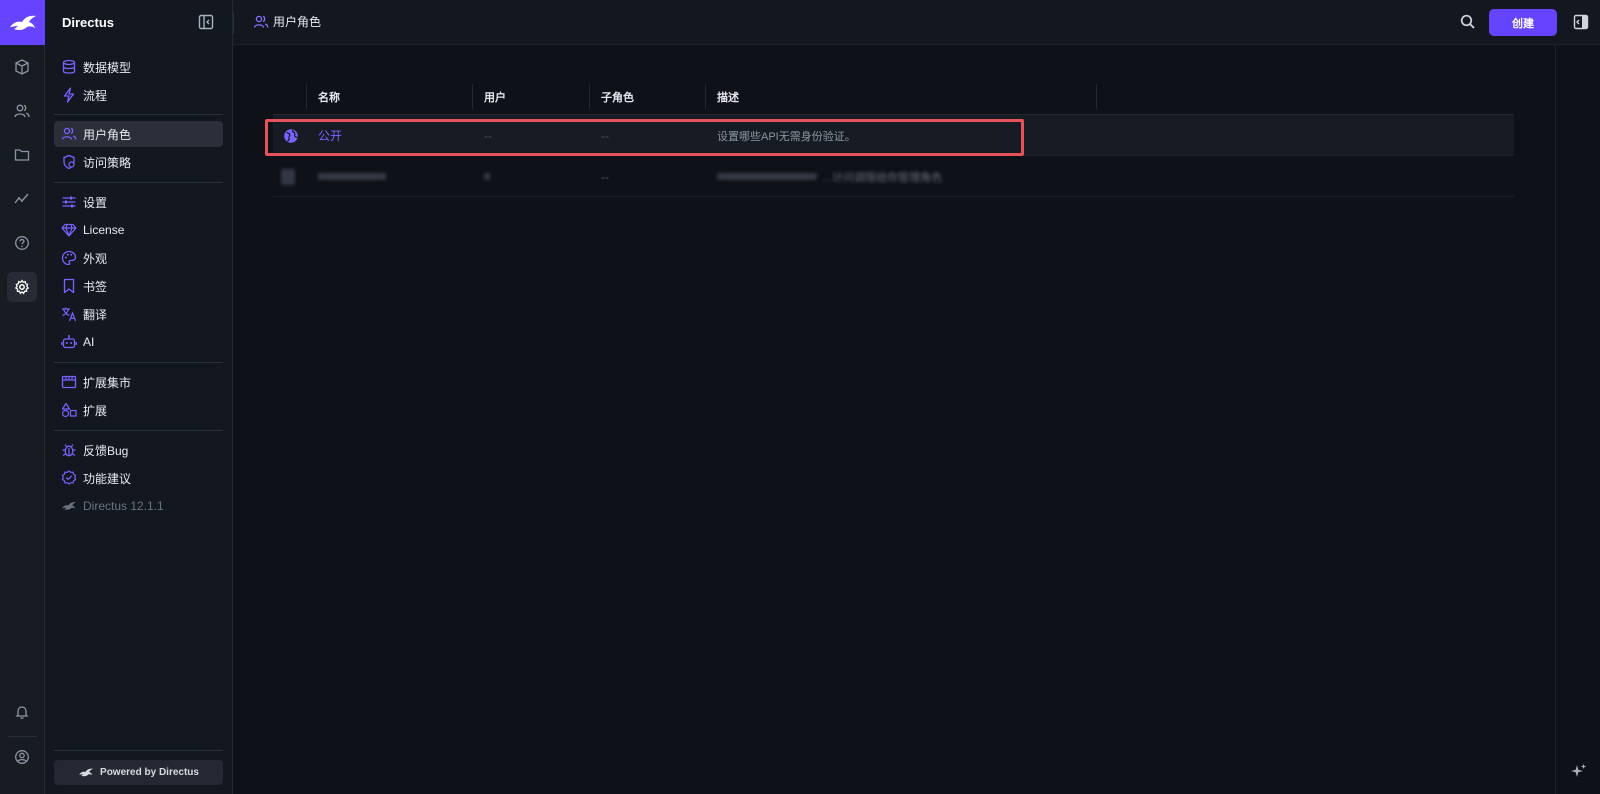 The width and height of the screenshot is (1600, 794). I want to click on nav-item-appearance: 外观, so click(138, 258).